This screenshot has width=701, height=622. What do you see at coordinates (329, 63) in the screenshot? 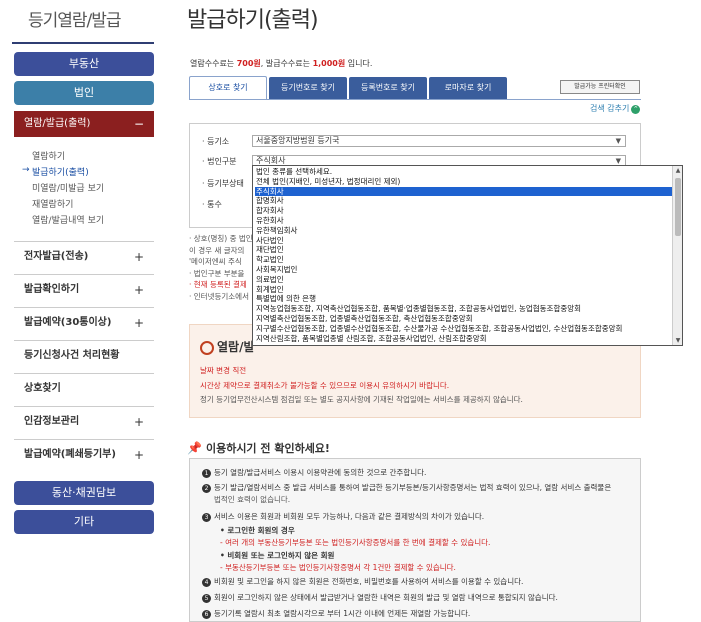
I see `issue-fee: 1,000원` at bounding box center [329, 63].